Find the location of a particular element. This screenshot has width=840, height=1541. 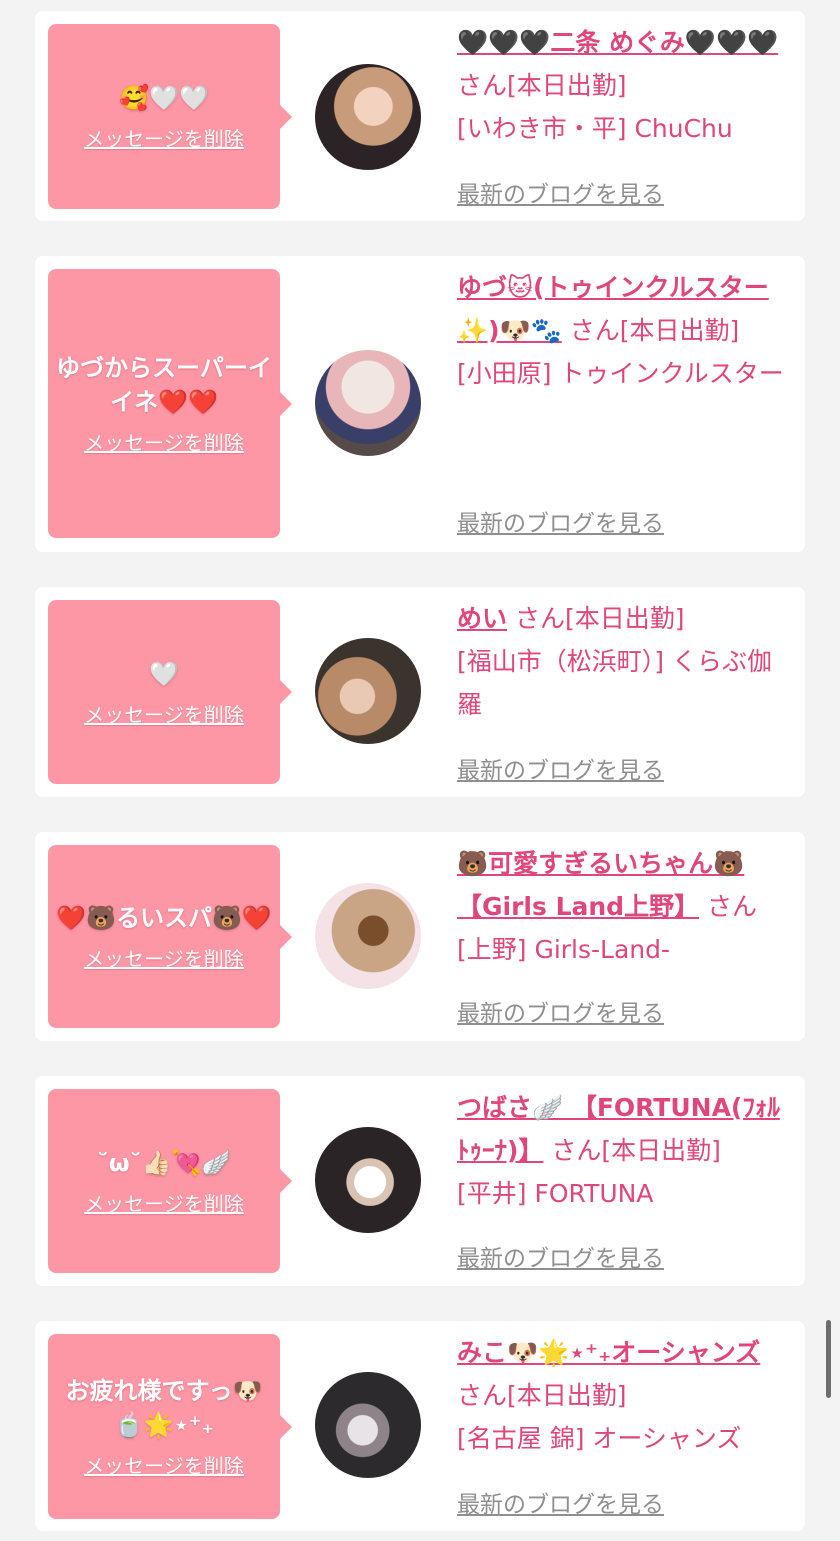

message-bubble: ˘ω˘👍🏻💘🪽 メッセージを削除 is located at coordinates (170, 1181).